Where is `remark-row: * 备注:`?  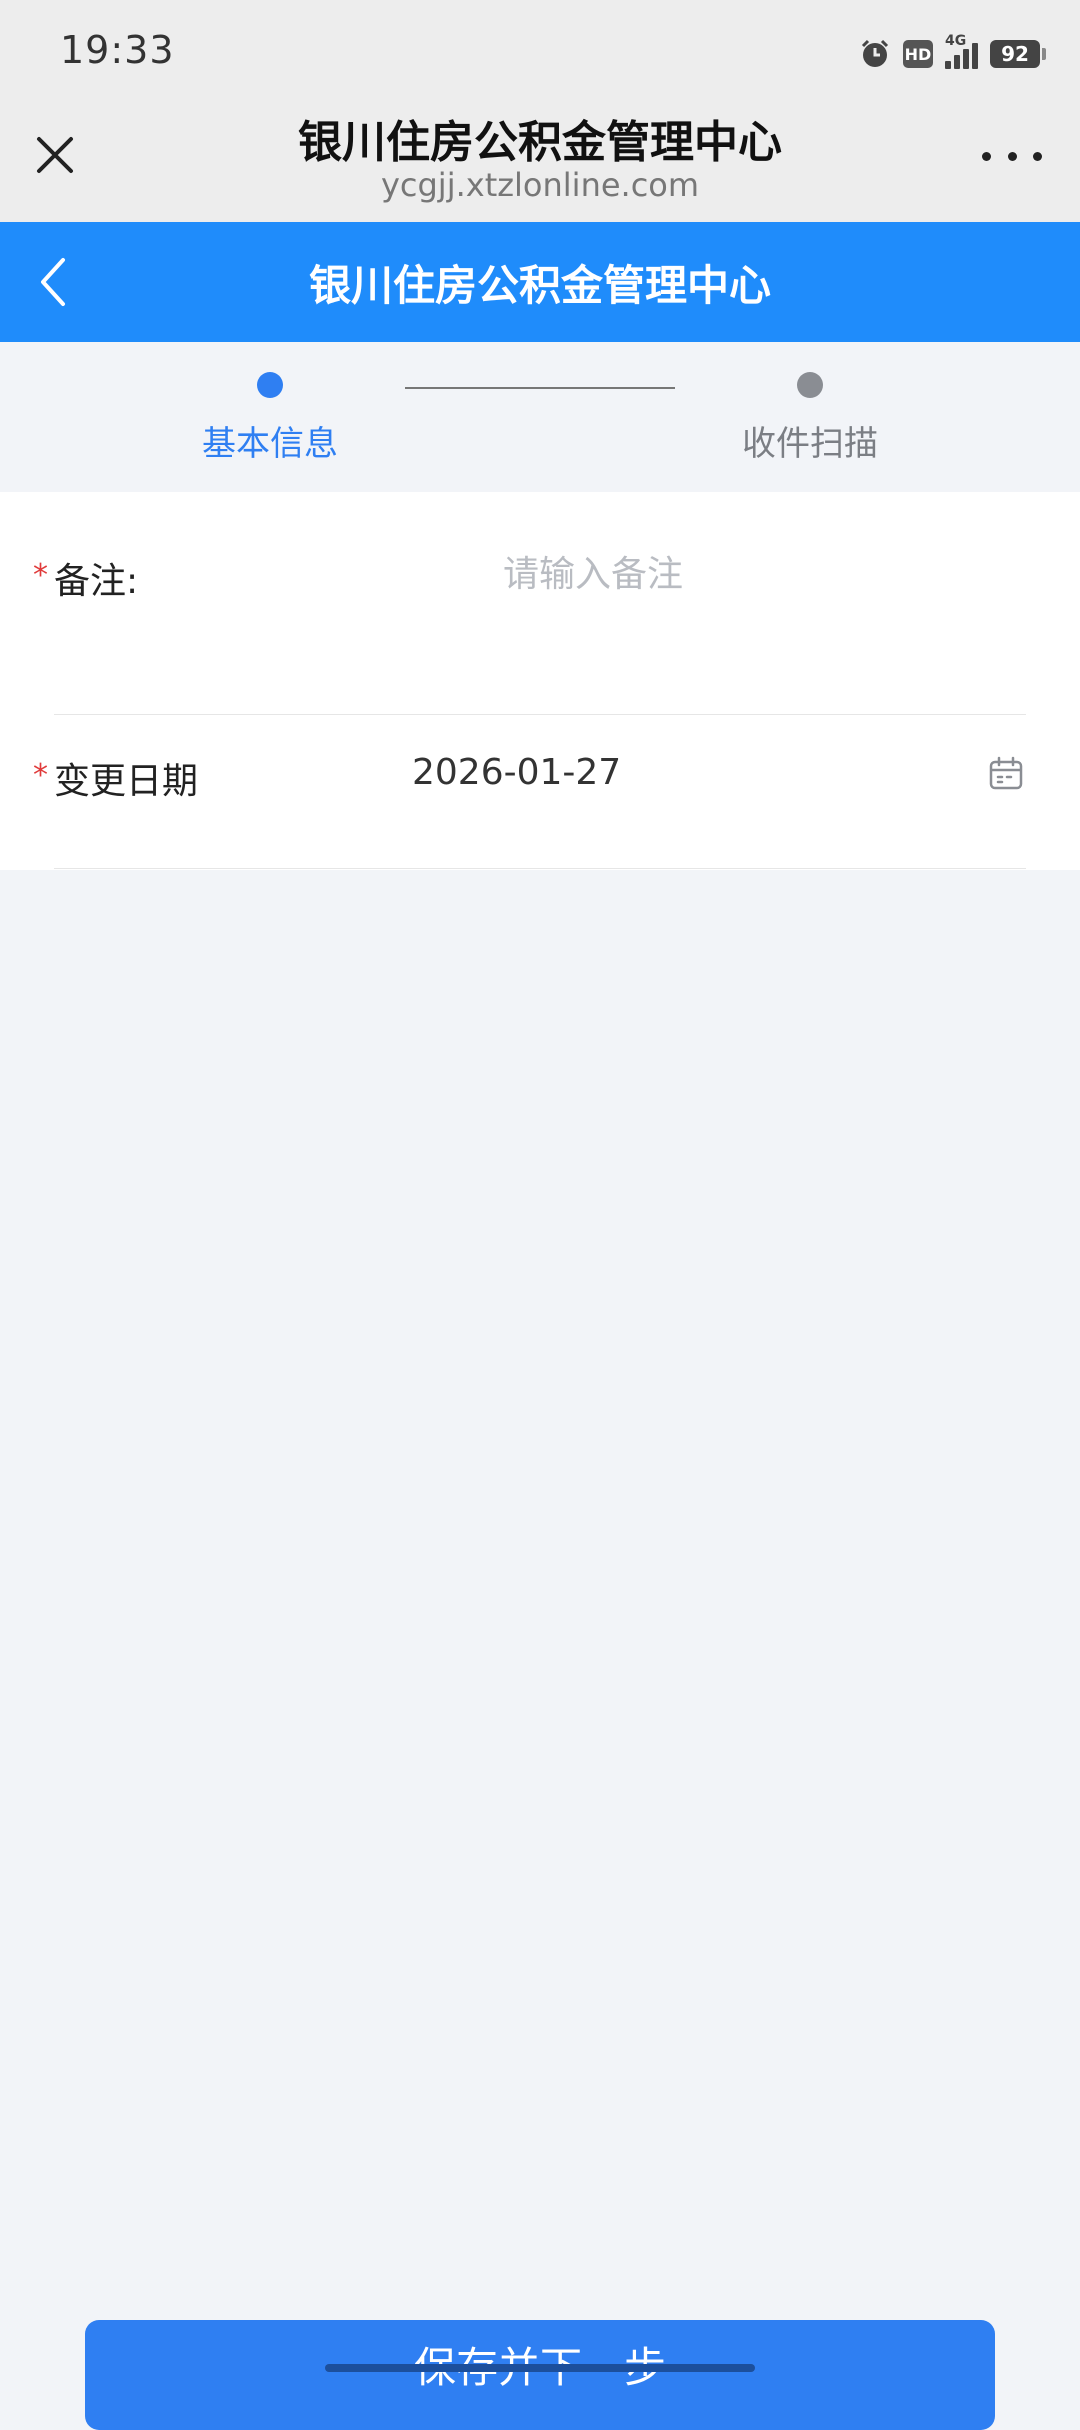
remark-row: * 备注: is located at coordinates (540, 599).